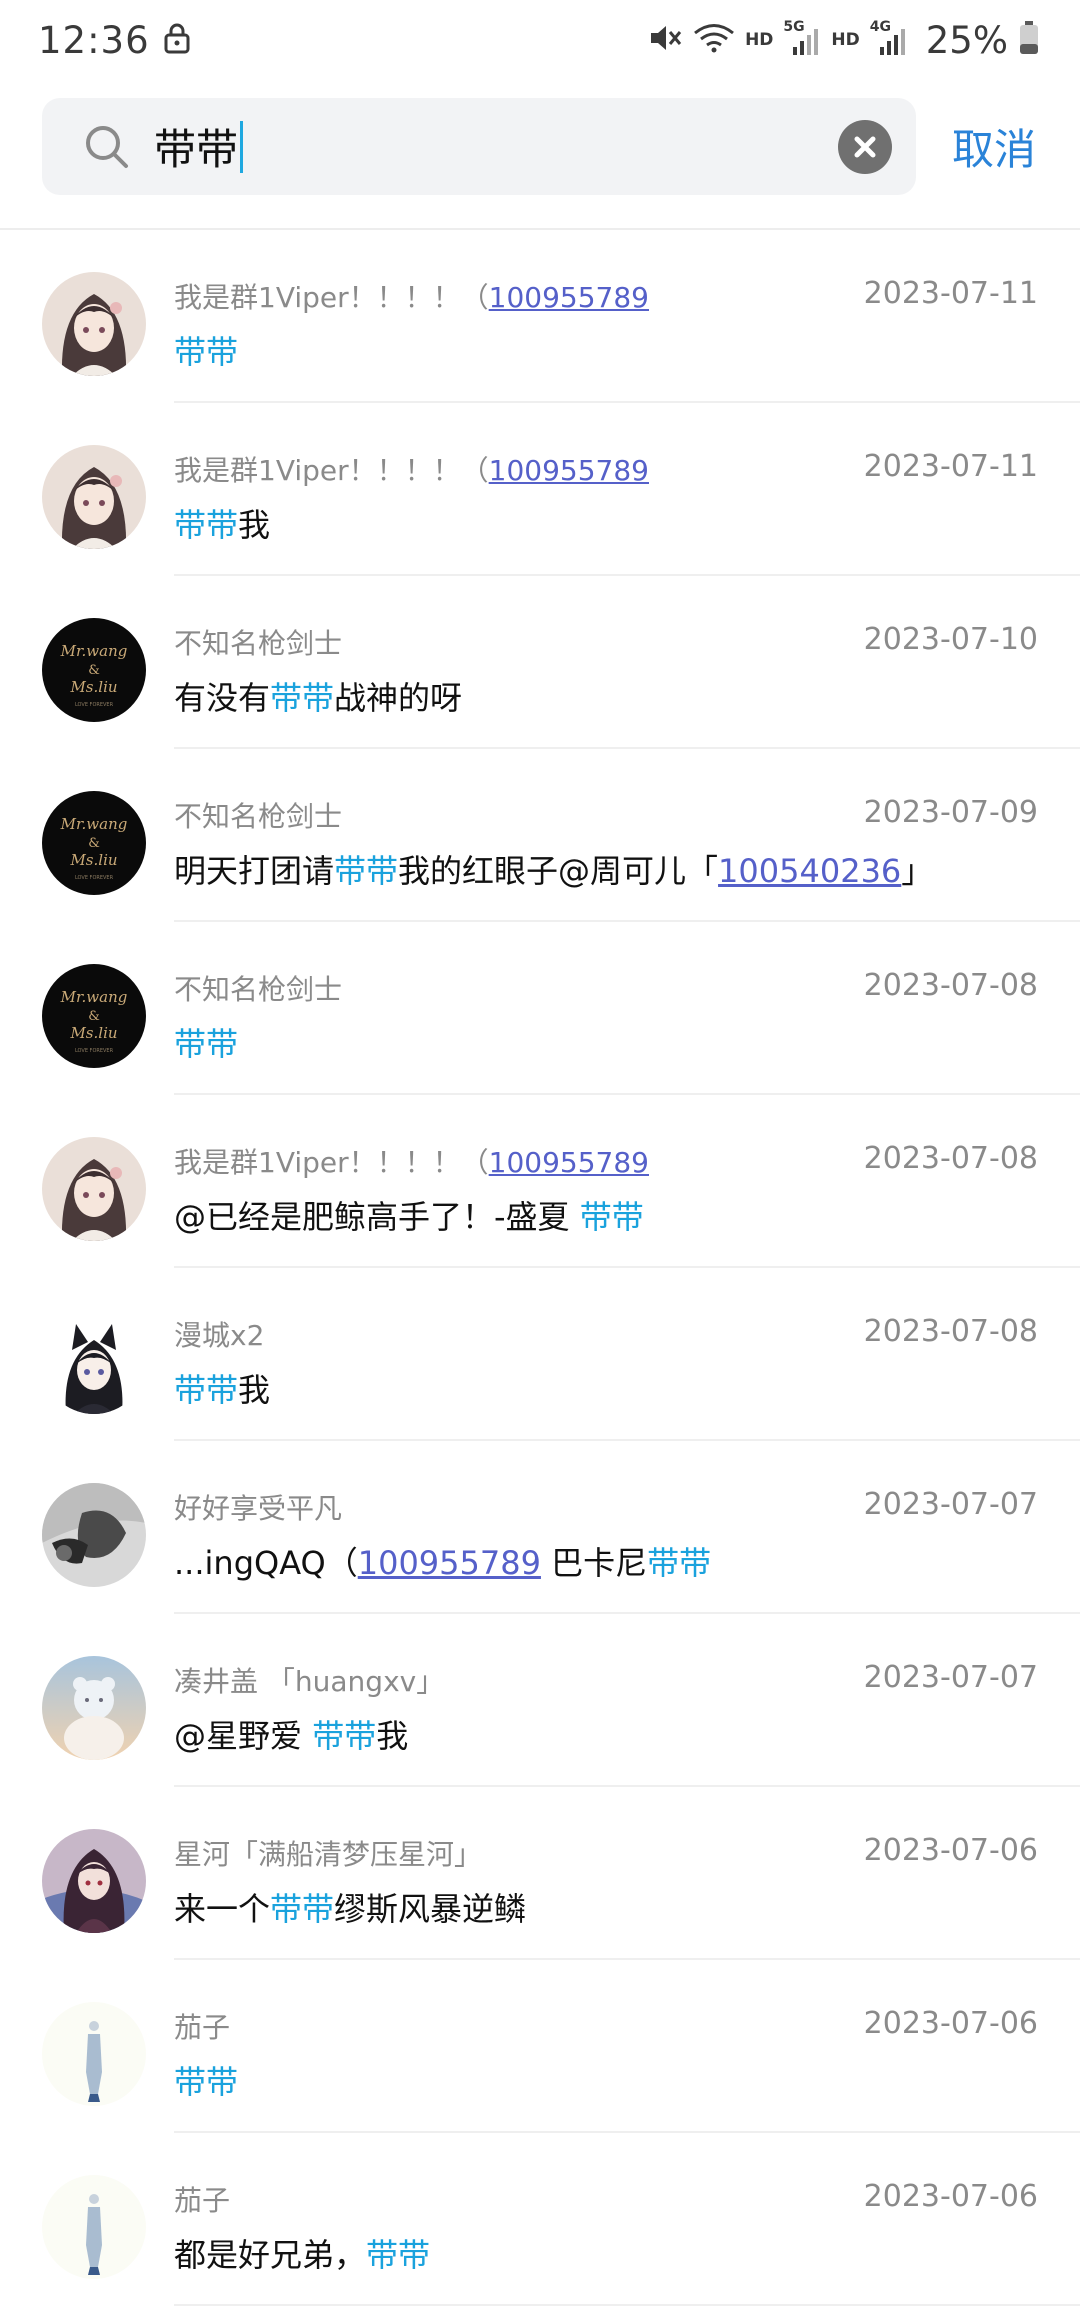 The height and width of the screenshot is (2316, 1080). I want to click on sender-name-text: 凑井盖 「huangxv」, so click(309, 1681).